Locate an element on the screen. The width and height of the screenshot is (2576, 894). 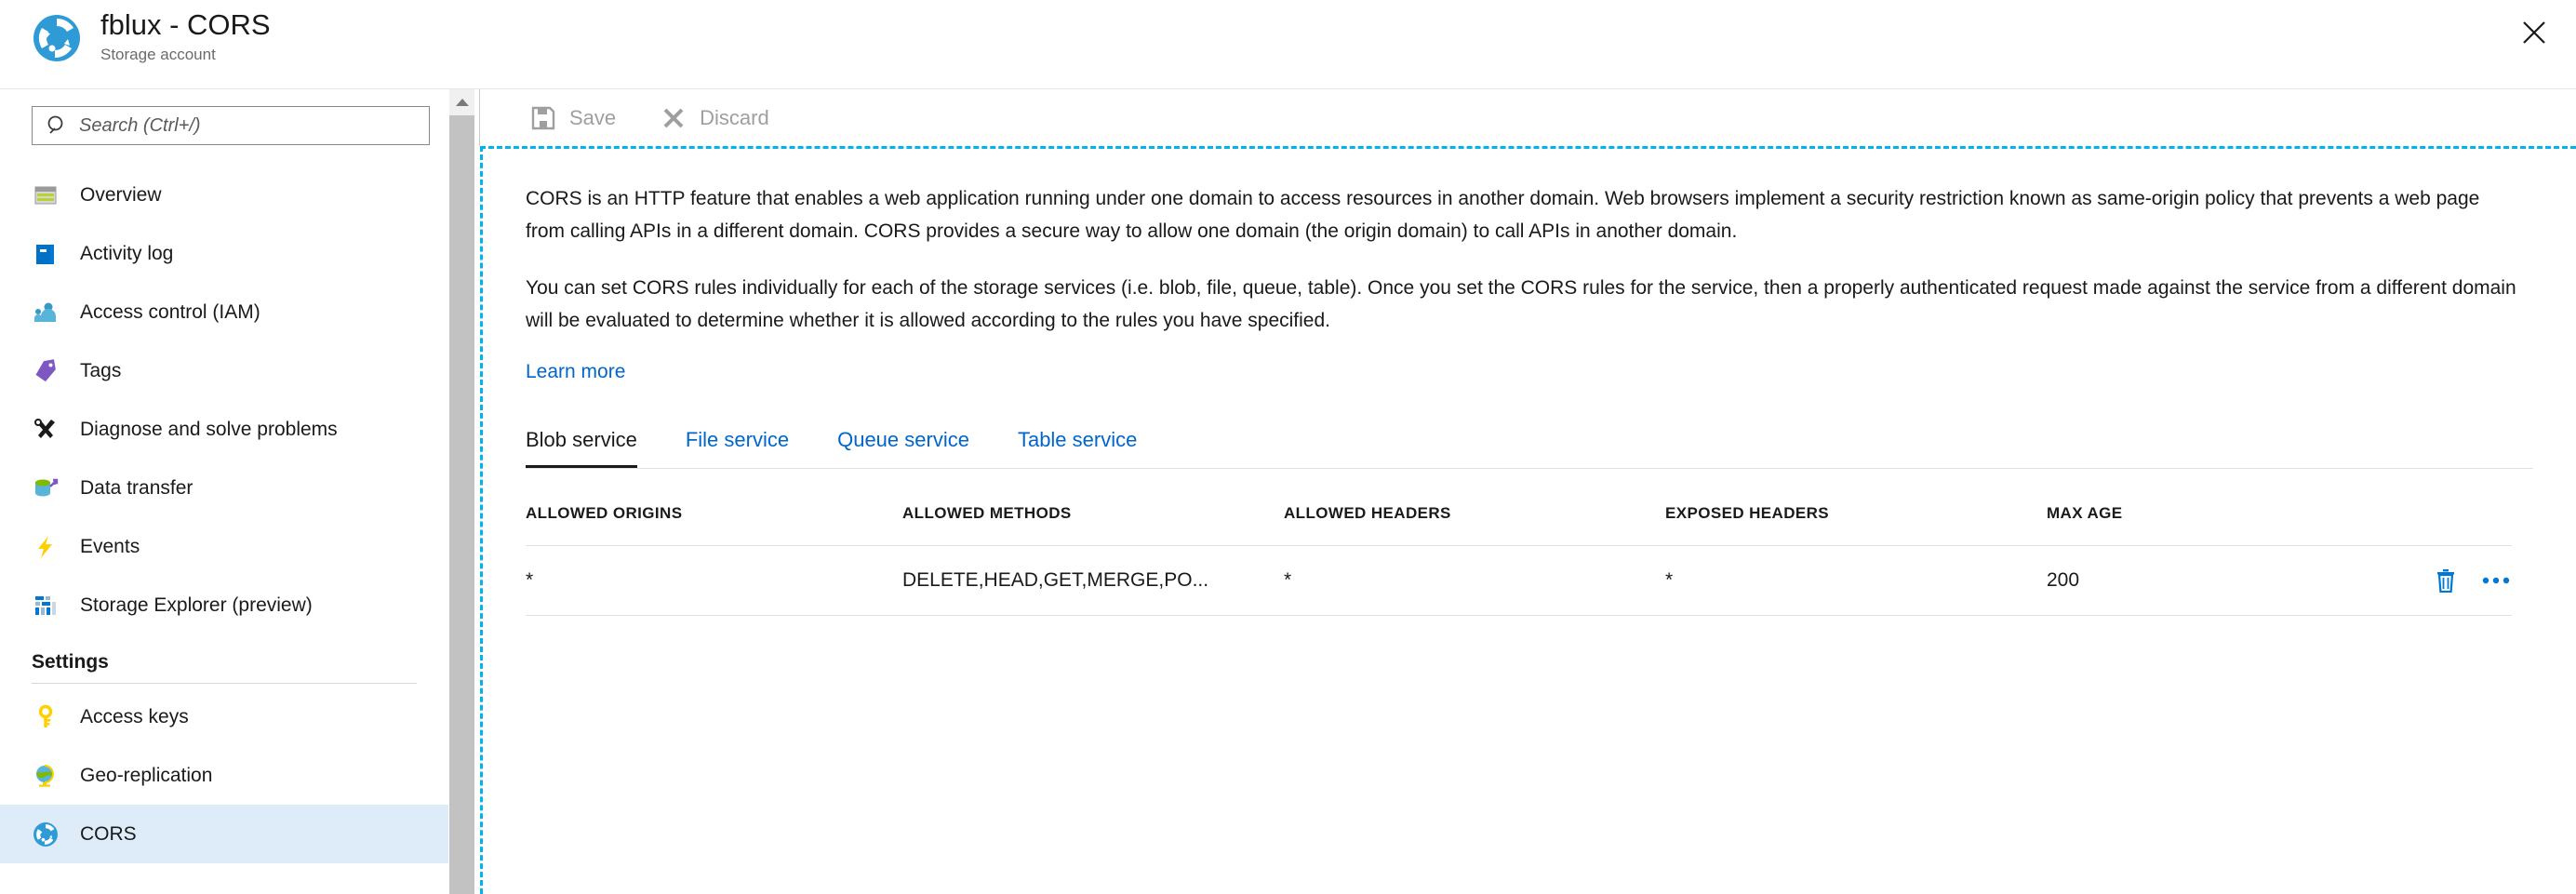
column-header-allowed-methods: ALLOWED METHODS is located at coordinates (987, 513).